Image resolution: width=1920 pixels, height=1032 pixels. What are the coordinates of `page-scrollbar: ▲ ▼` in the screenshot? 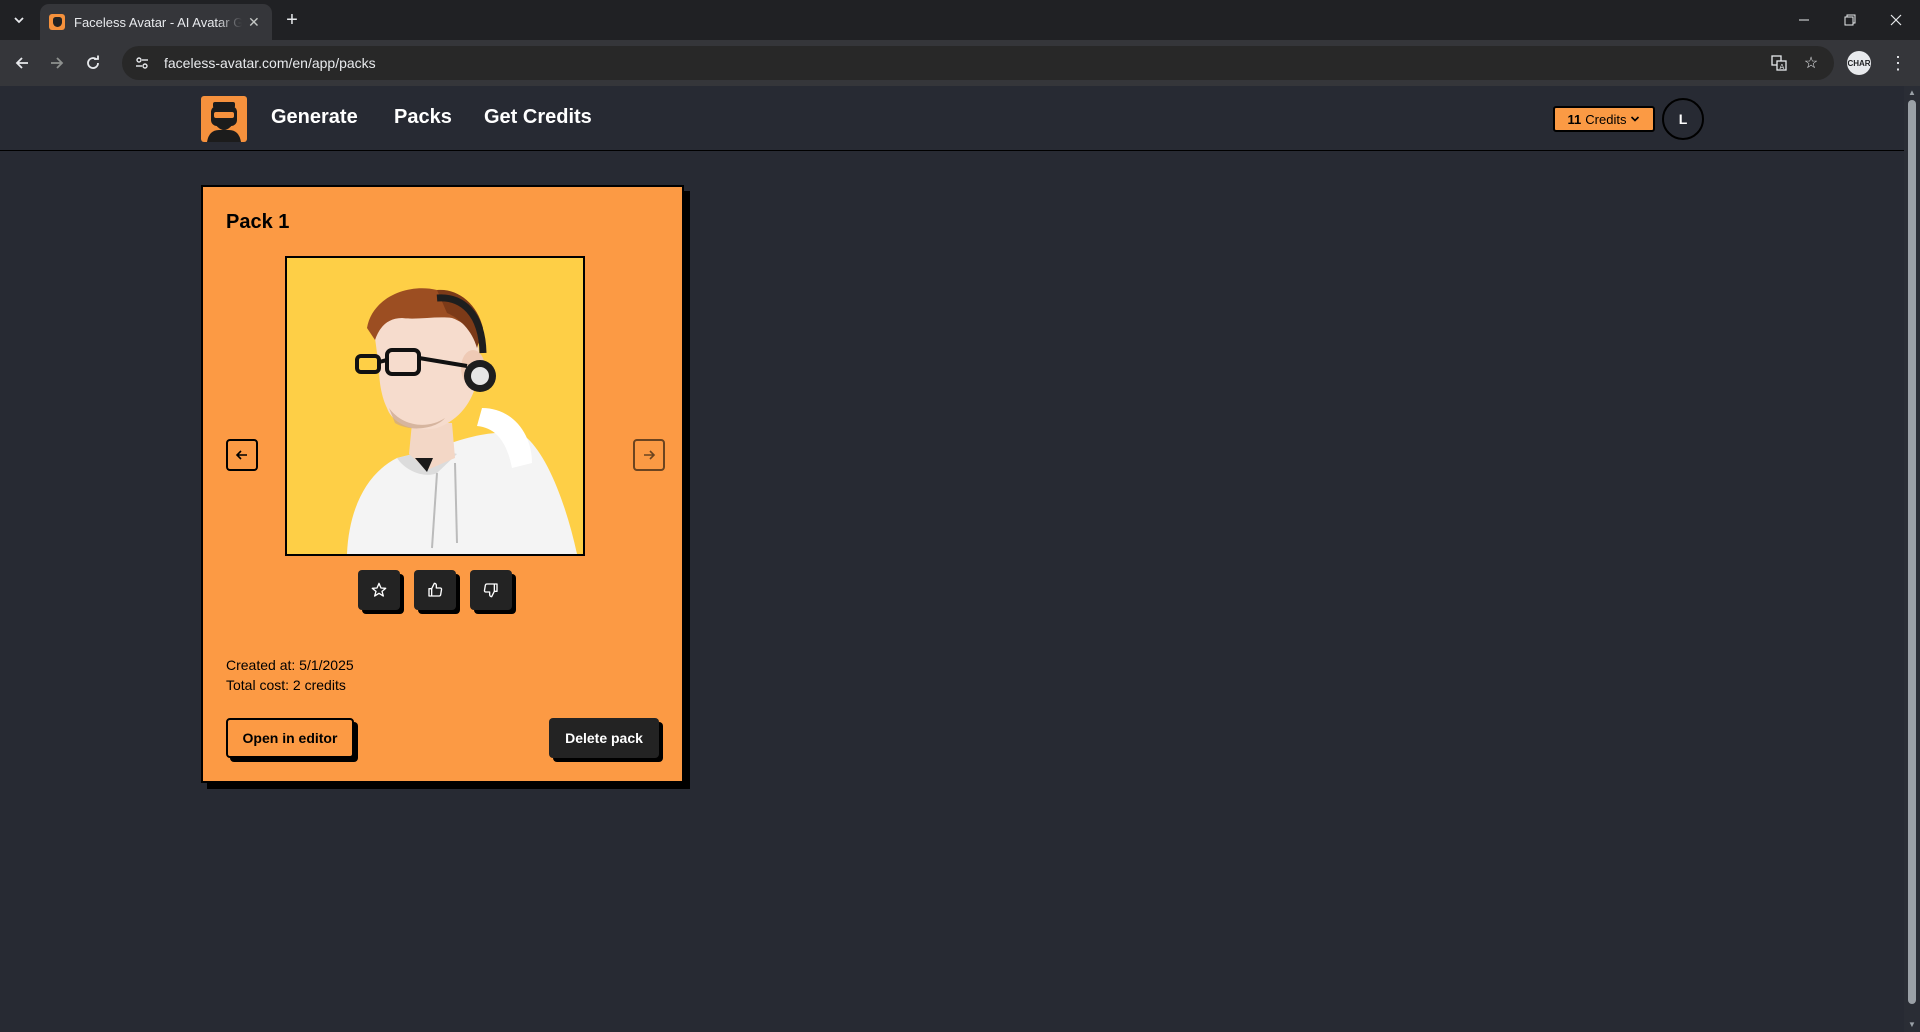 It's located at (1912, 559).